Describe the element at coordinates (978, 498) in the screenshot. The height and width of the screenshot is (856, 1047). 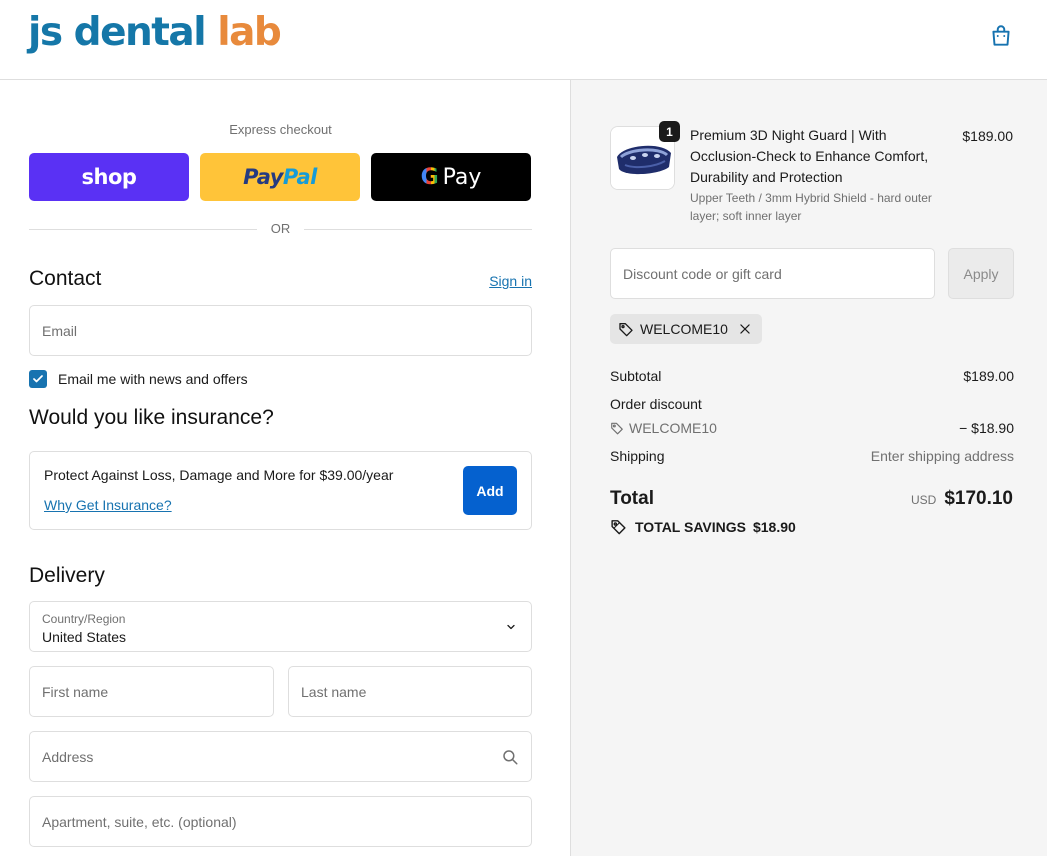
I see `total-value: $170.10` at that location.